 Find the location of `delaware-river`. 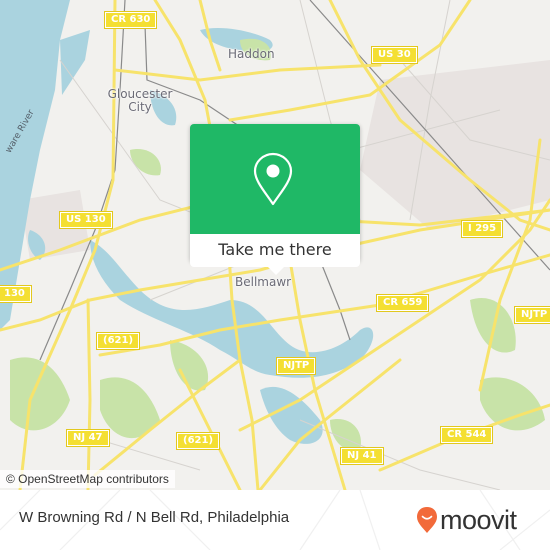

delaware-river is located at coordinates (35, 165).